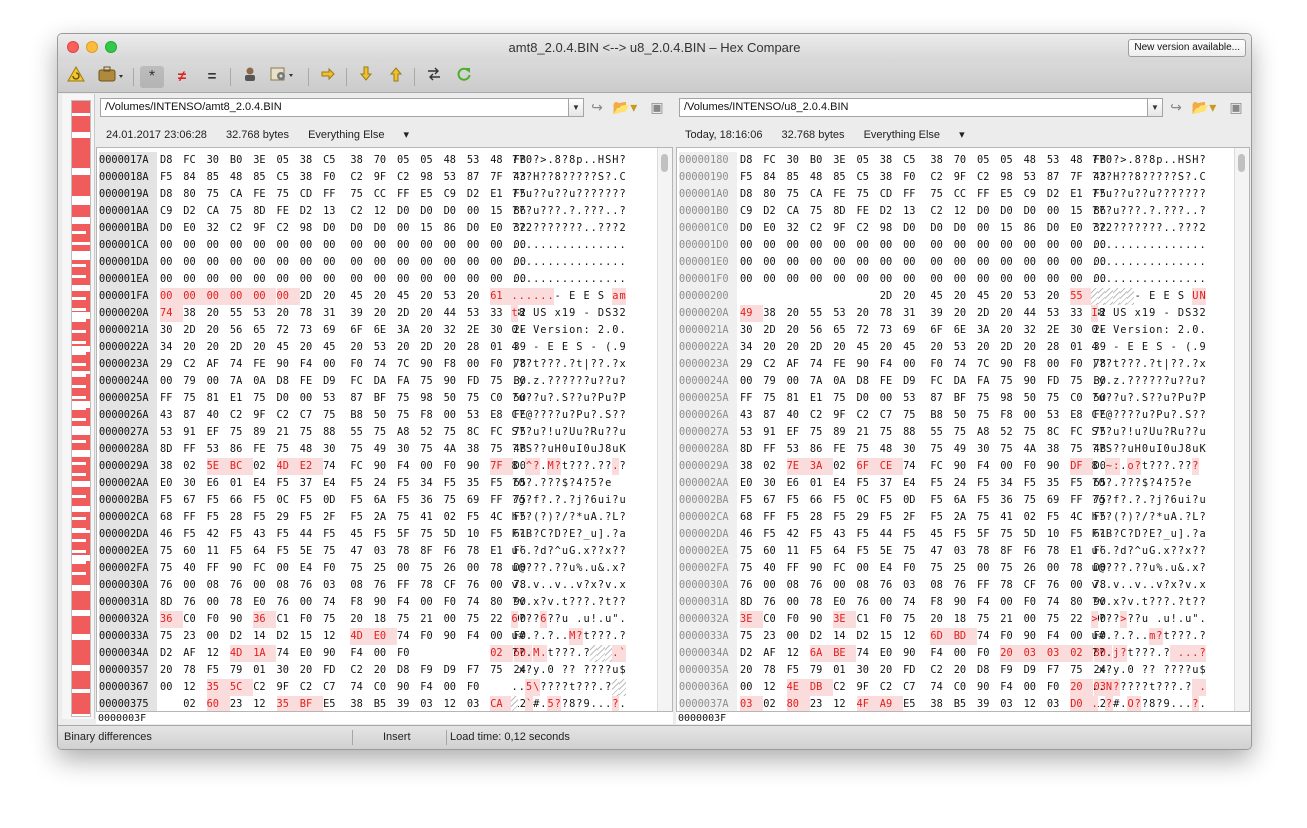  Describe the element at coordinates (1081, 211) in the screenshot. I see `hex-byte: 15` at that location.